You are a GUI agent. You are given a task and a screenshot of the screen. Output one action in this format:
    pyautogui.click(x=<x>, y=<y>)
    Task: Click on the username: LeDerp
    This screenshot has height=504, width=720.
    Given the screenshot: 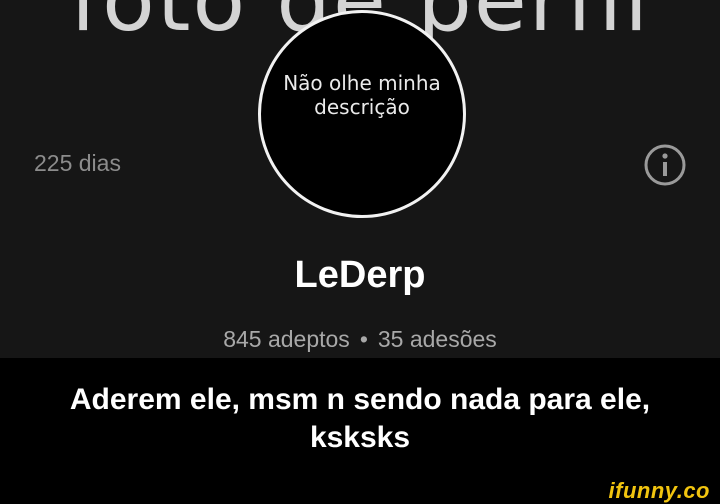 What is the action you would take?
    pyautogui.click(x=360, y=275)
    